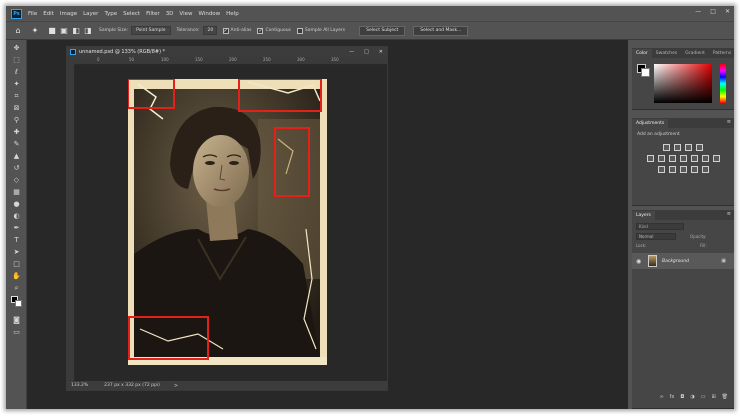 The height and width of the screenshot is (416, 740). What do you see at coordinates (176, 386) in the screenshot?
I see `status-arrow-icon: >` at bounding box center [176, 386].